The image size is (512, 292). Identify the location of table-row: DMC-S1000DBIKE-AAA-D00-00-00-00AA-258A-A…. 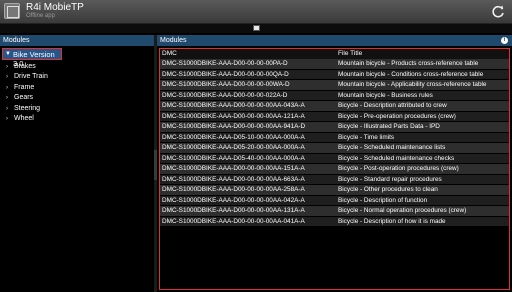
(334, 190).